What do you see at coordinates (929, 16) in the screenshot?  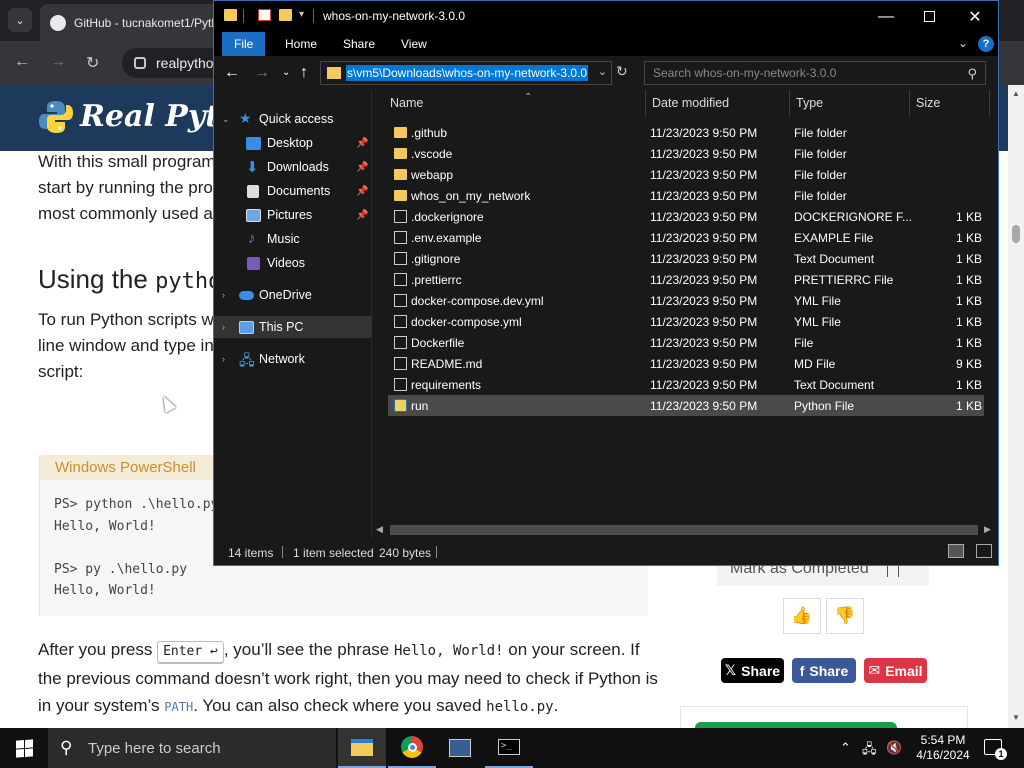 I see `maximize-button` at bounding box center [929, 16].